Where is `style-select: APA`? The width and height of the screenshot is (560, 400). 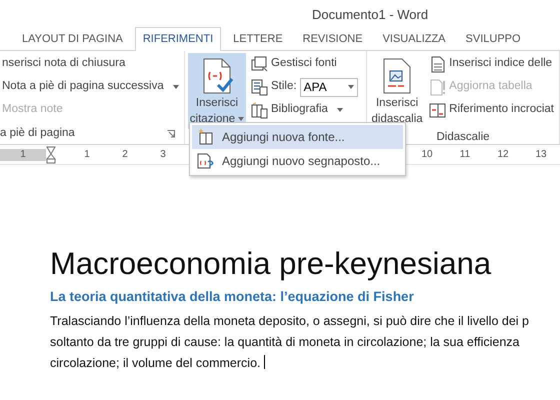 style-select: APA is located at coordinates (329, 87).